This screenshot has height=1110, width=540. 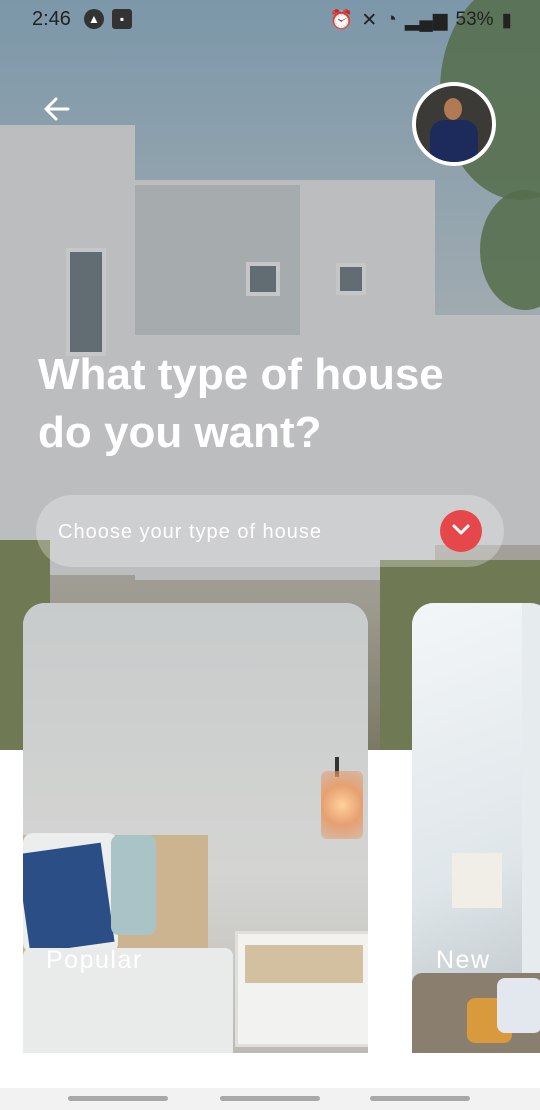 I want to click on wifi-icon: ◔, so click(x=391, y=19).